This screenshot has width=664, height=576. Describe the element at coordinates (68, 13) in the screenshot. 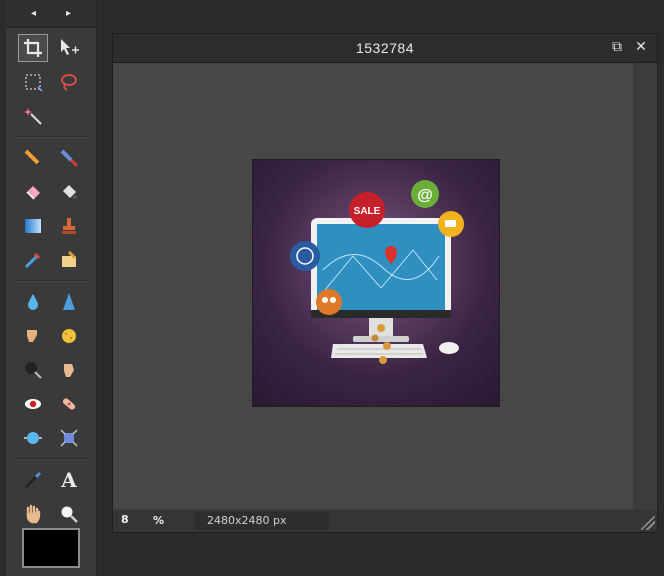

I see `toolbox-next-arrow: ▸` at that location.